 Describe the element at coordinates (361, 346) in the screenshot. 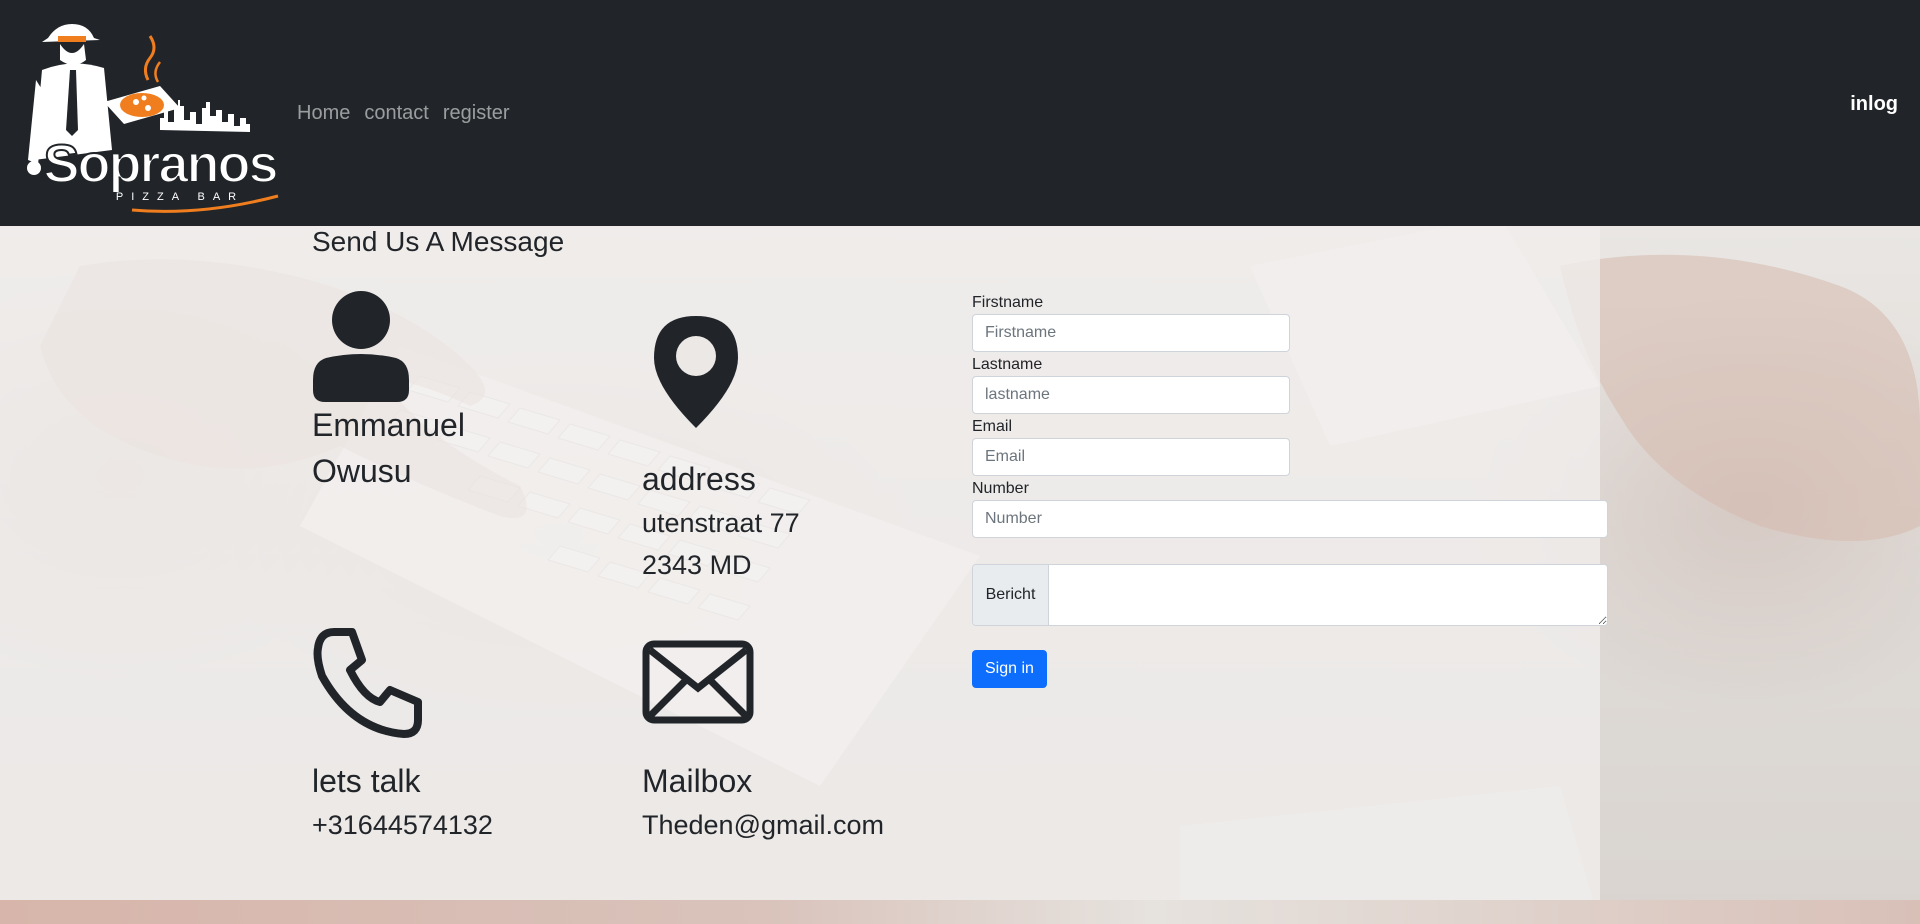

I see `person-icon` at that location.